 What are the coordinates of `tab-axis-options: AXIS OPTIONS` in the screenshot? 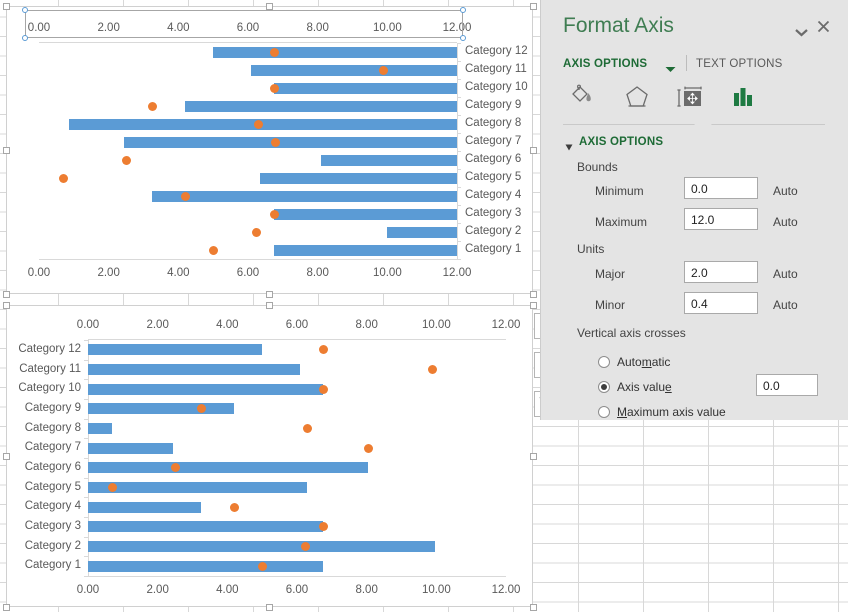 It's located at (605, 64).